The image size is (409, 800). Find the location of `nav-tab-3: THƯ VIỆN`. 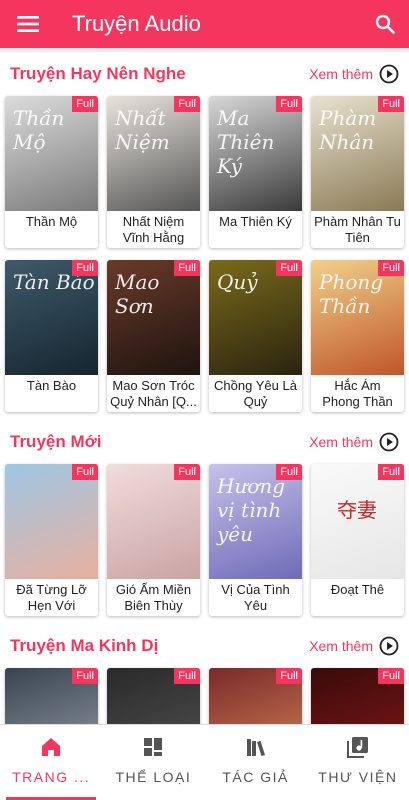

nav-tab-3: THƯ VIỆN is located at coordinates (358, 762).